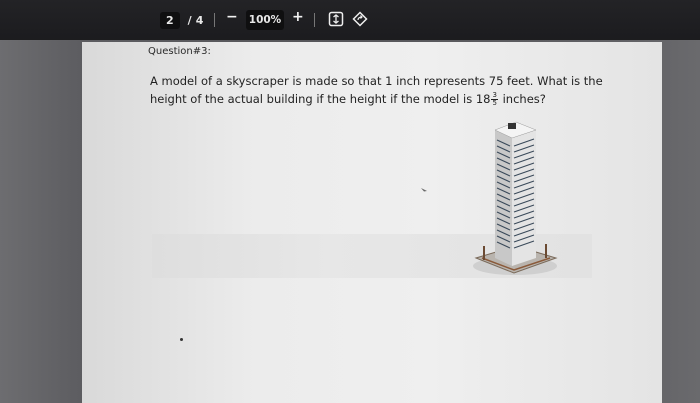 The image size is (700, 403). Describe the element at coordinates (179, 51) in the screenshot. I see `question-label: Question#3:` at that location.